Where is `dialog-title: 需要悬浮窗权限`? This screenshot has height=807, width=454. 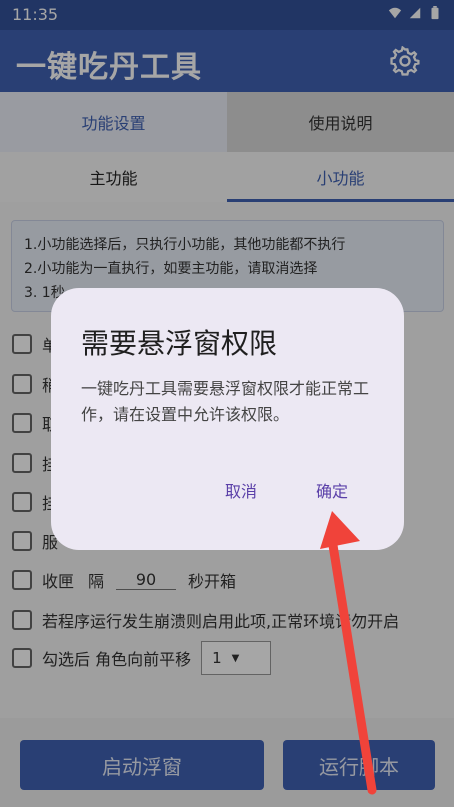 dialog-title: 需要悬浮窗权限 is located at coordinates (179, 343).